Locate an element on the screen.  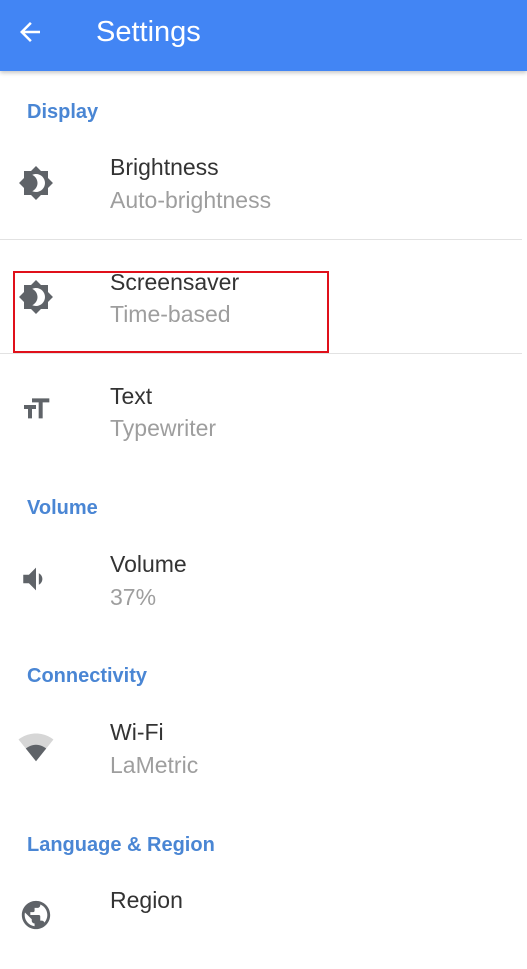
section-header-display: Display is located at coordinates (63, 112).